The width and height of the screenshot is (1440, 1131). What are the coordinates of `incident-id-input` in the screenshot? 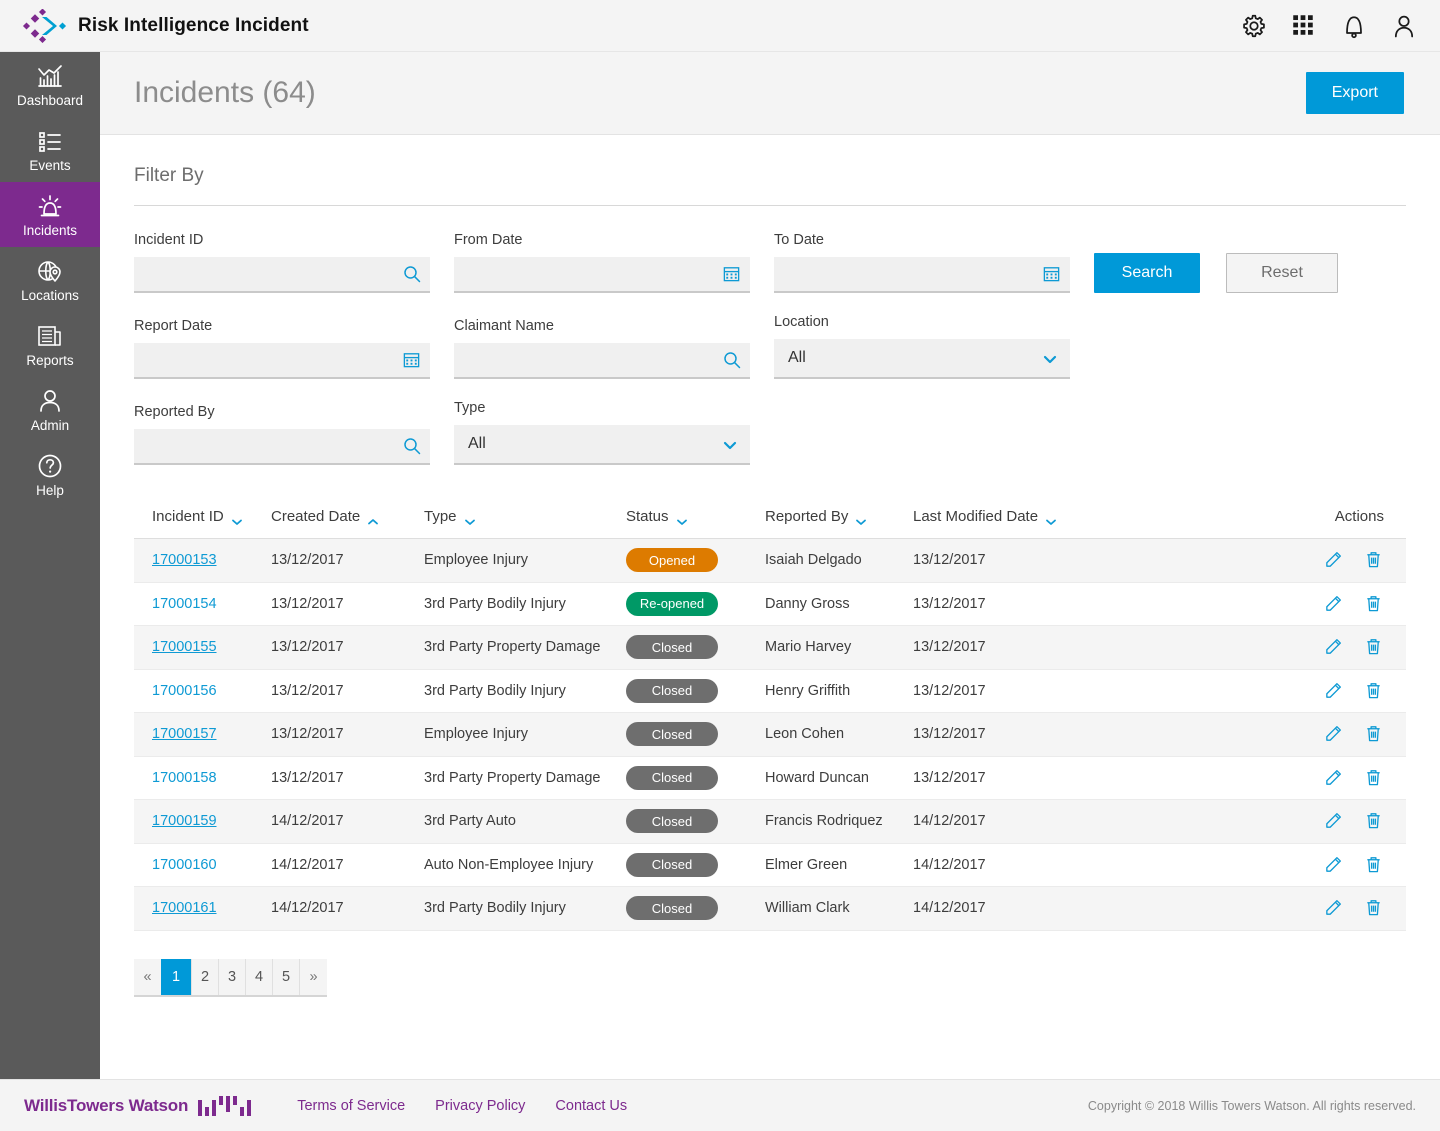 It's located at (282, 274).